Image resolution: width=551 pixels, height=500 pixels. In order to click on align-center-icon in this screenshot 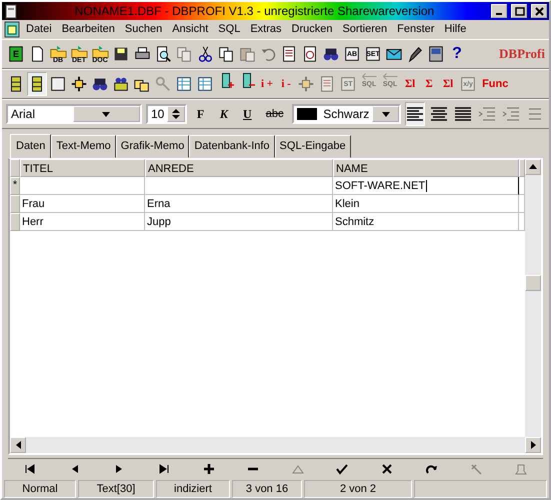, I will do `click(439, 114)`.